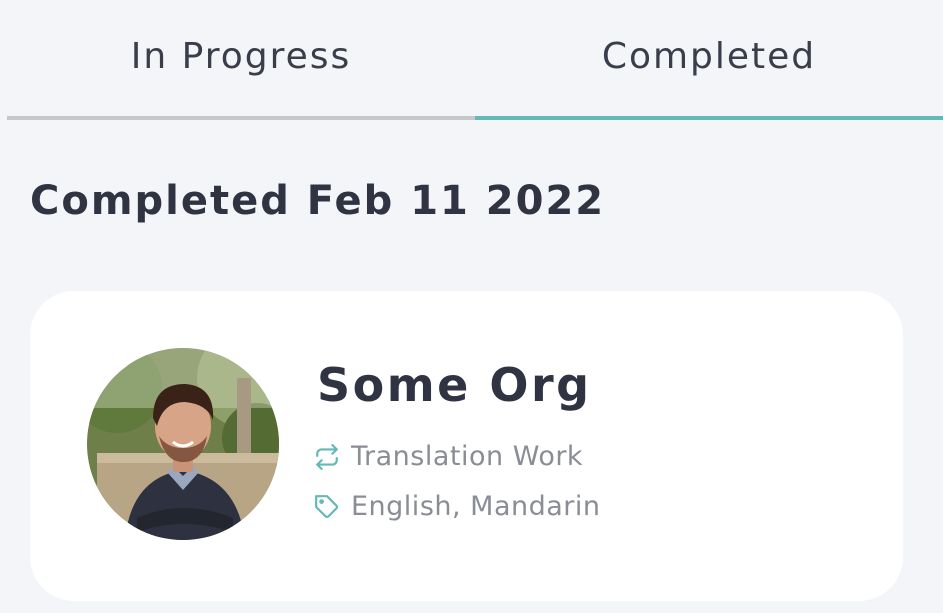  I want to click on section-title: Completed Feb 11 2022, so click(318, 201).